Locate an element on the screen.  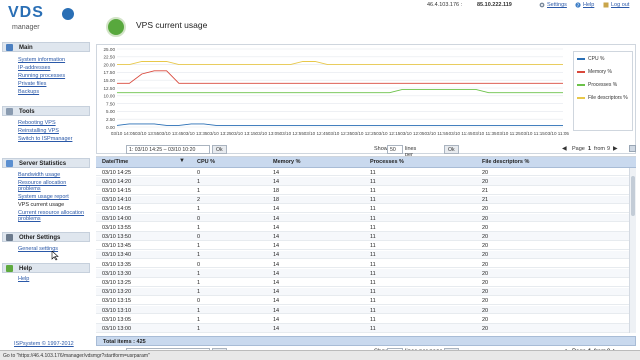
x-tick-label: 03/10 12:15 is located at coordinates (388, 133).